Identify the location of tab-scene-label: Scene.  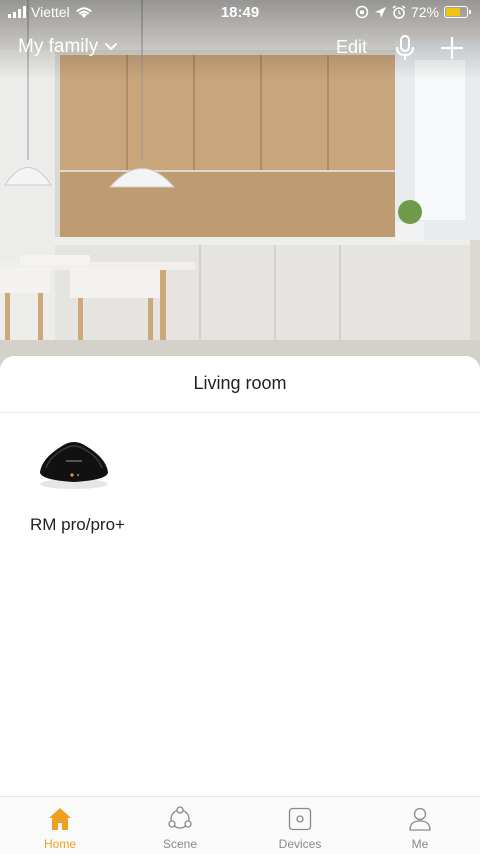
(180, 844).